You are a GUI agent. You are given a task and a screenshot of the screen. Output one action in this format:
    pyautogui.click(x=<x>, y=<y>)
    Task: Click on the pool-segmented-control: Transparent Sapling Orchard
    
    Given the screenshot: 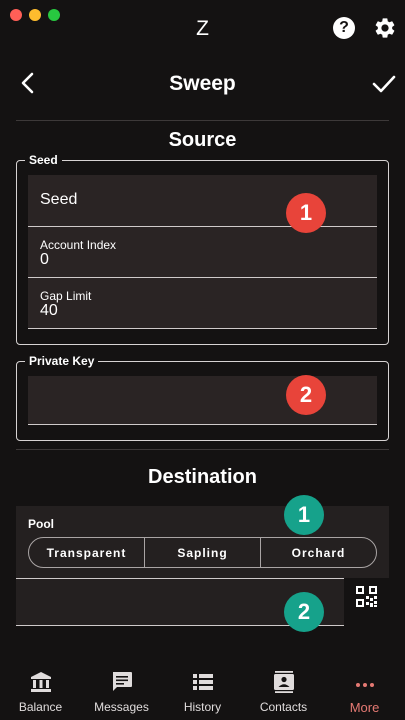 What is the action you would take?
    pyautogui.click(x=202, y=552)
    